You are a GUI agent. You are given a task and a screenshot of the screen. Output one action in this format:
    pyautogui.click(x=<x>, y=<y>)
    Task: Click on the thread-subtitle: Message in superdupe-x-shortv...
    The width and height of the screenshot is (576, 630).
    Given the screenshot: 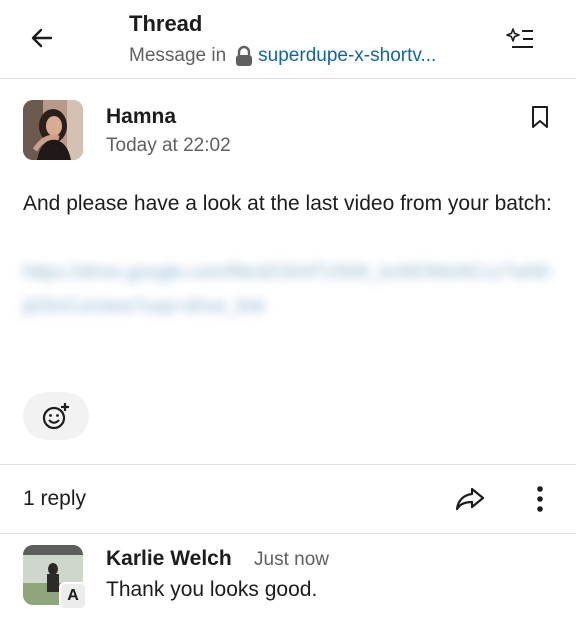 What is the action you would take?
    pyautogui.click(x=282, y=56)
    